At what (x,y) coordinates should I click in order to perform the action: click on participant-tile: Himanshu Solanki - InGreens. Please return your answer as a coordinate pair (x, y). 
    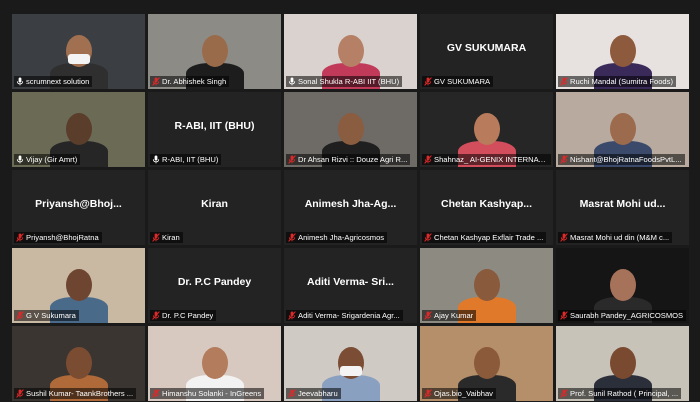
    Looking at the image, I should click on (214, 363).